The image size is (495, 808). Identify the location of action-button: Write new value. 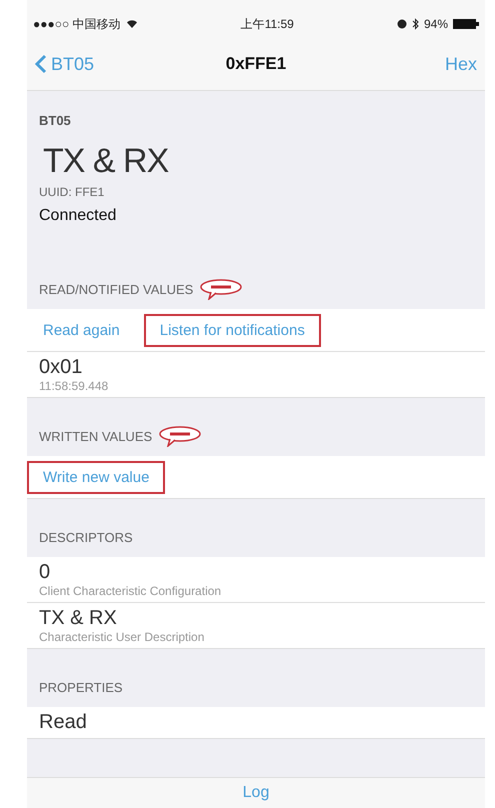
(96, 477).